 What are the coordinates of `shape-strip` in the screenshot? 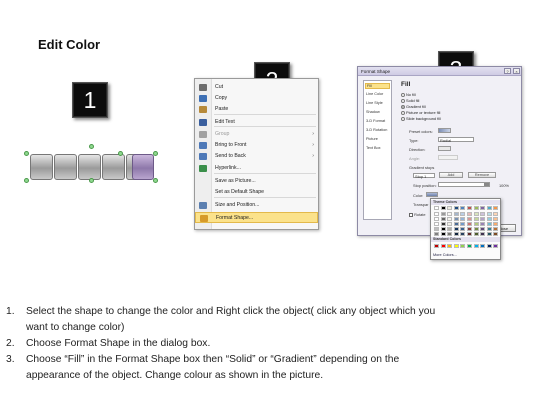 It's located at (91, 163).